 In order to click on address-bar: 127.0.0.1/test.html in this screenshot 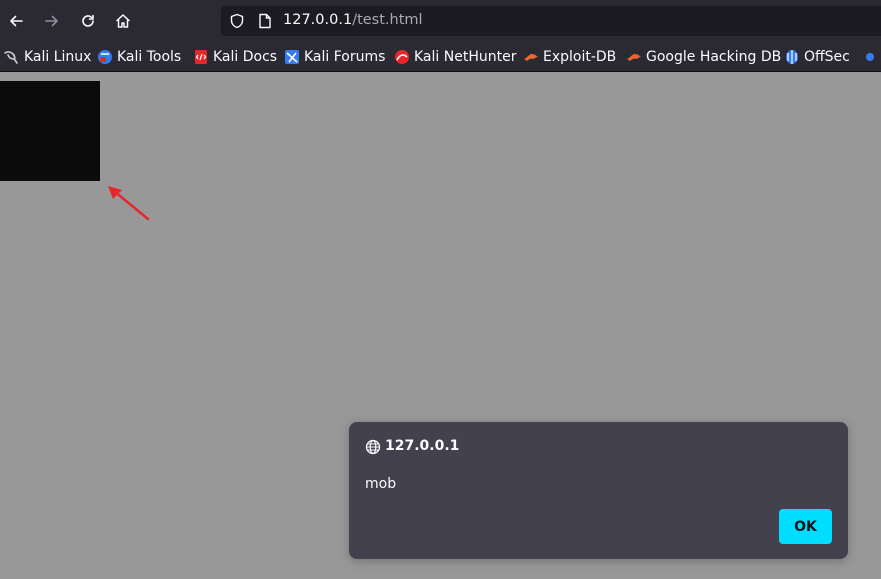, I will do `click(551, 21)`.